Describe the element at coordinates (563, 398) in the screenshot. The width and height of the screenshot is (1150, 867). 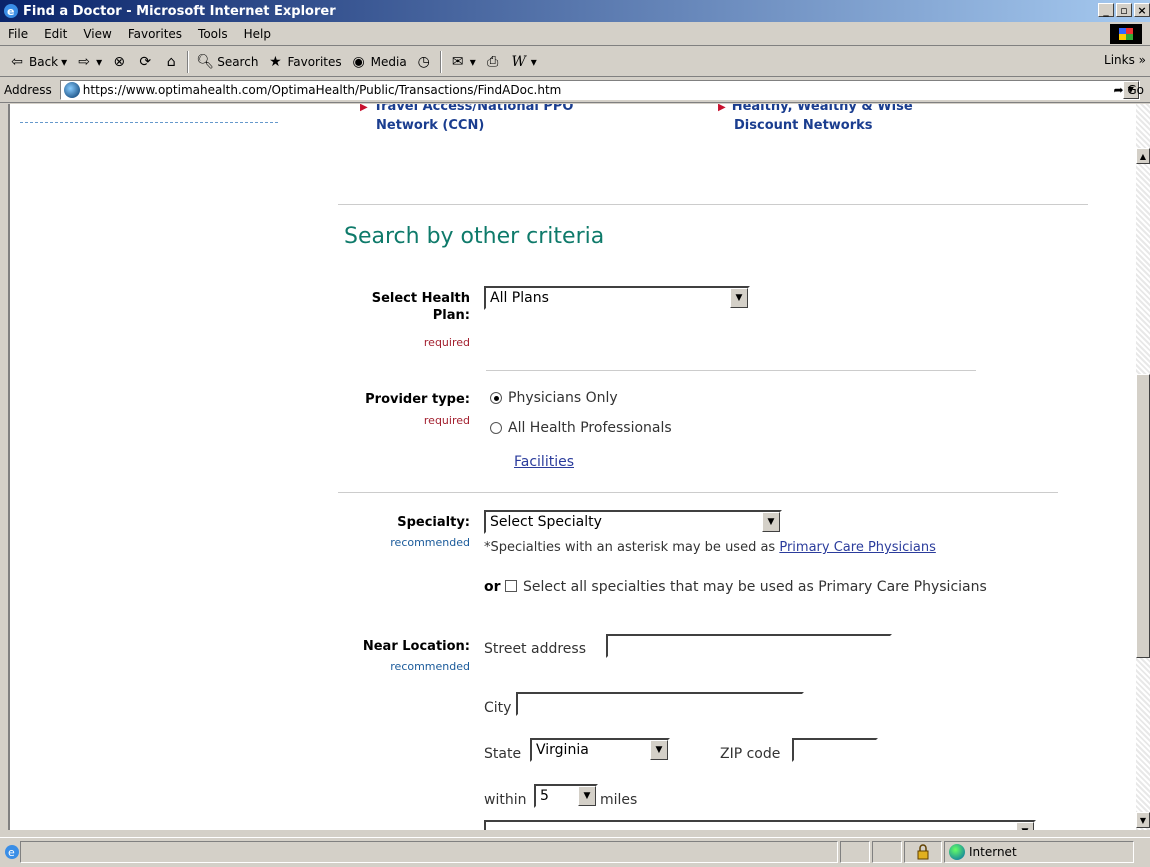
I see `radio-label: Physicians Only` at that location.